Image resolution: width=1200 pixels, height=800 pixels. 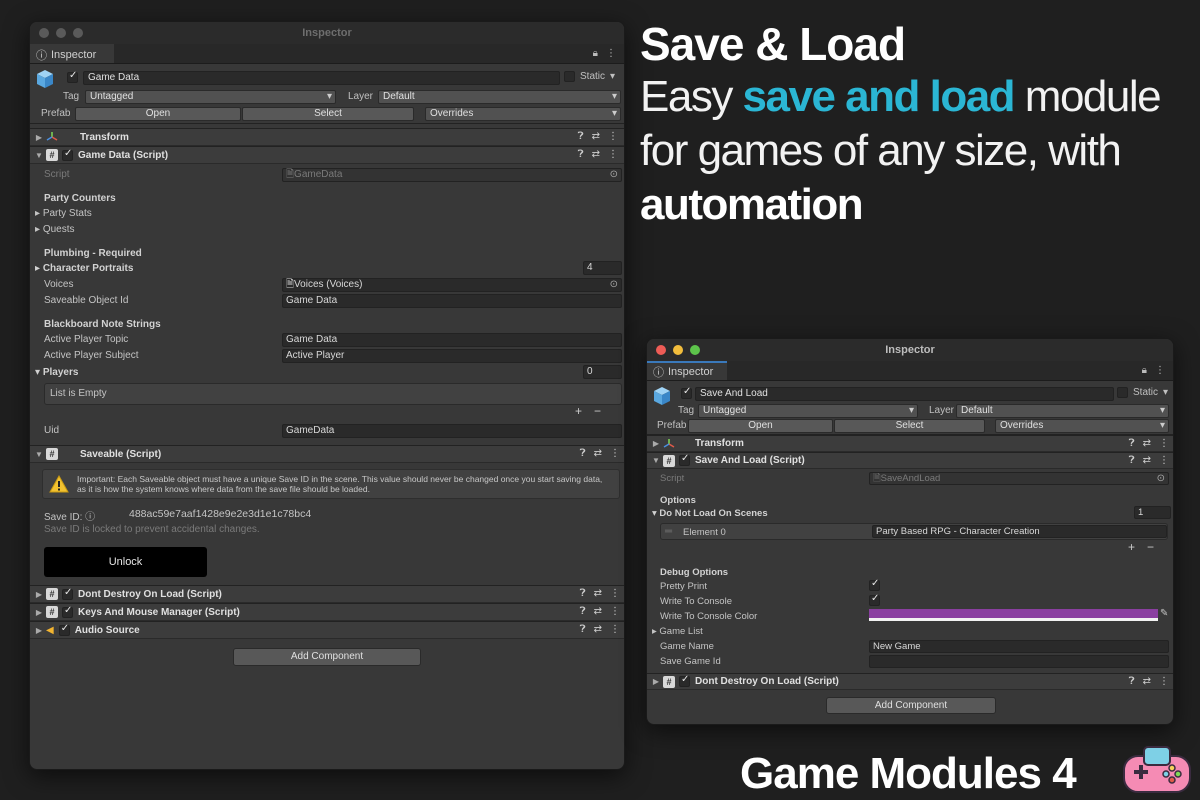 What do you see at coordinates (63, 213) in the screenshot?
I see `foldout-party-stats: ▸ Party Stats` at bounding box center [63, 213].